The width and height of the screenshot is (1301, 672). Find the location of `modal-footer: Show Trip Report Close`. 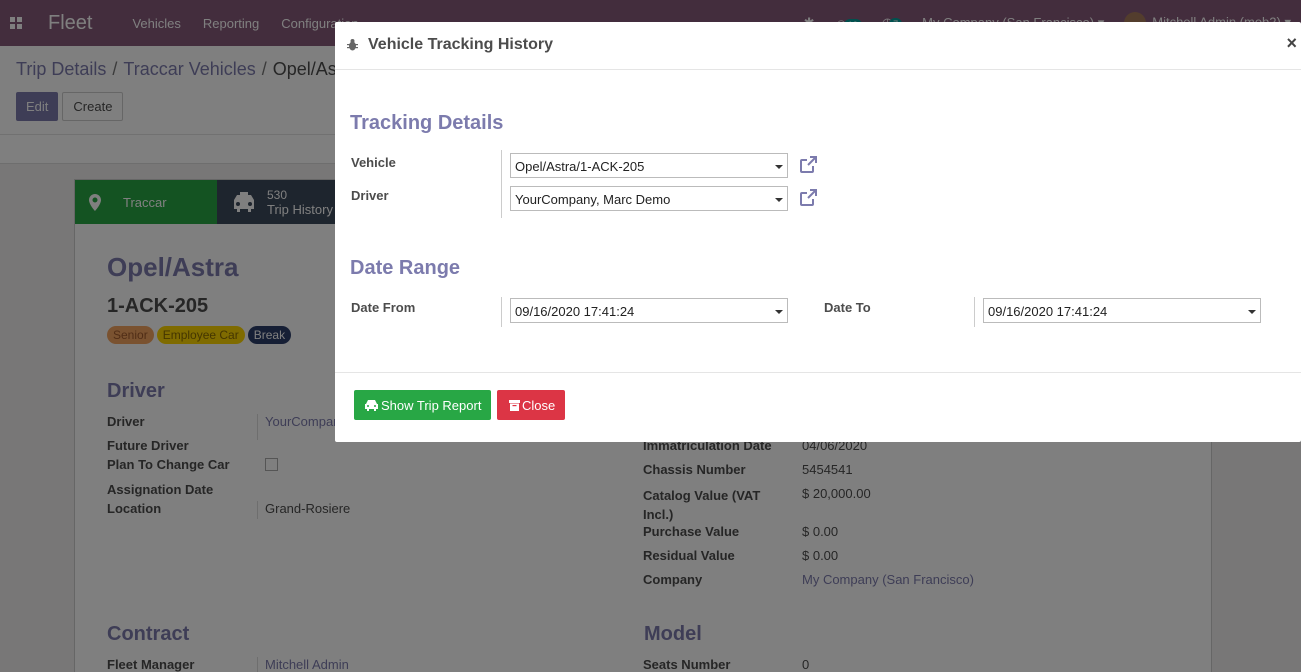

modal-footer: Show Trip Report Close is located at coordinates (818, 407).